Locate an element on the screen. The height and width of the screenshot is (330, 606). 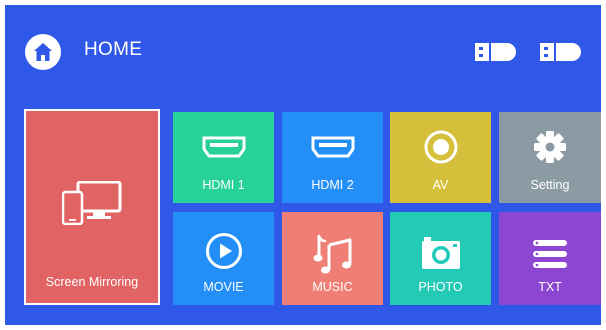
tile-label: MUSIC is located at coordinates (332, 287).